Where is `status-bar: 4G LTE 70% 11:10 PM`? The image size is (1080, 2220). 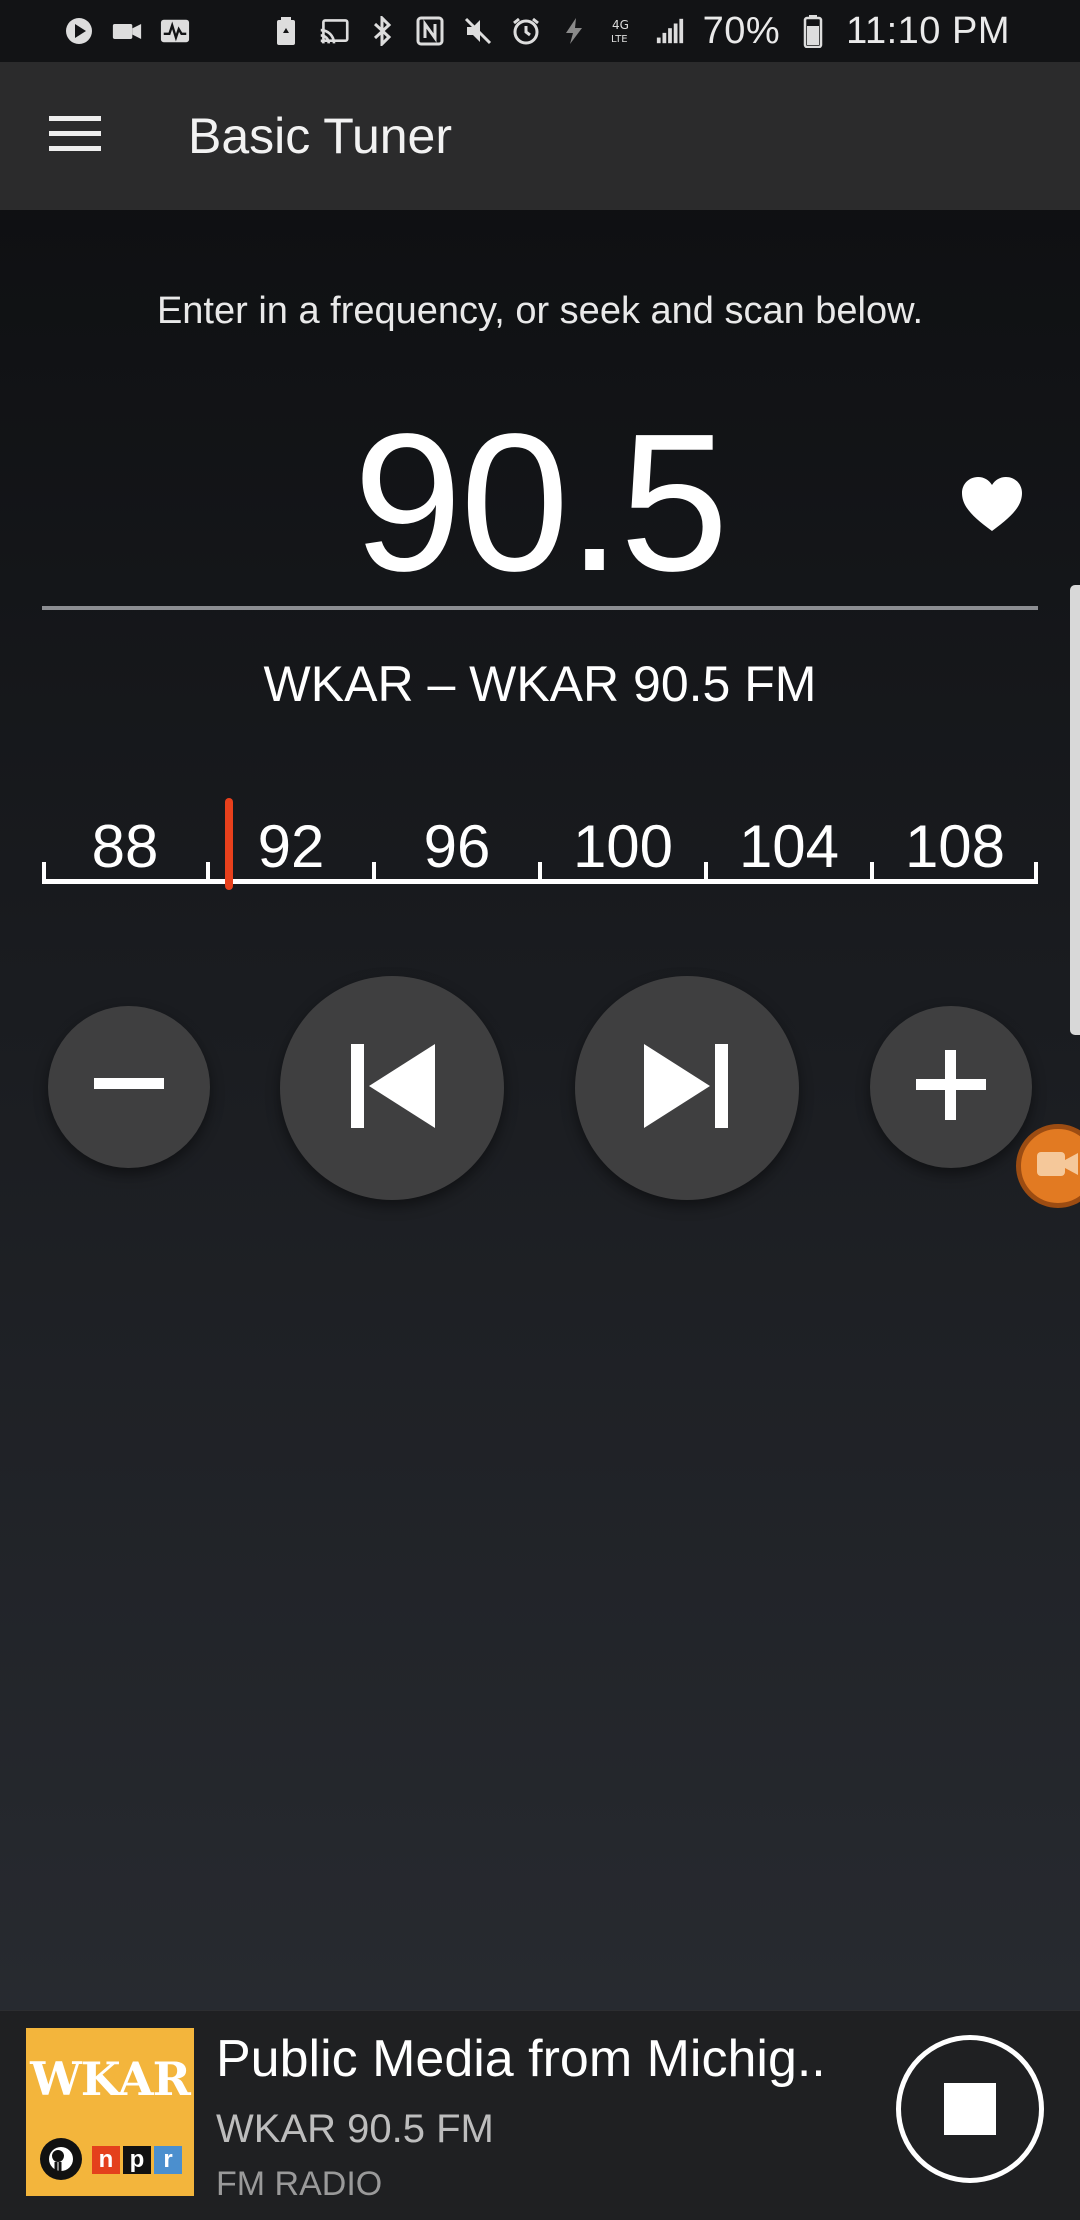
status-bar: 4G LTE 70% 11:10 PM is located at coordinates (540, 31).